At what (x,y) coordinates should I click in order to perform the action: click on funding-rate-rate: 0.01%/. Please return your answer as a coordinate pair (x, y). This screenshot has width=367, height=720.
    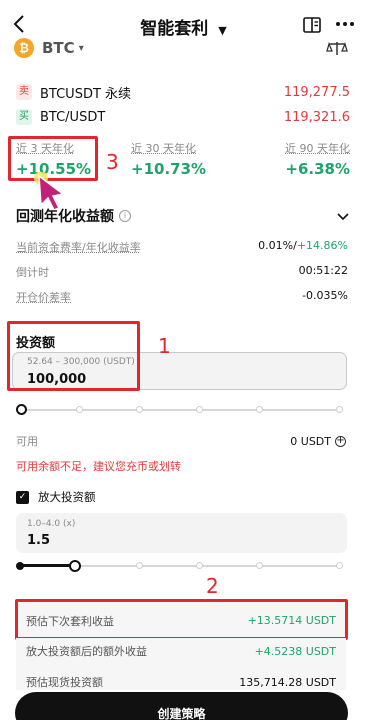
    Looking at the image, I should click on (277, 245).